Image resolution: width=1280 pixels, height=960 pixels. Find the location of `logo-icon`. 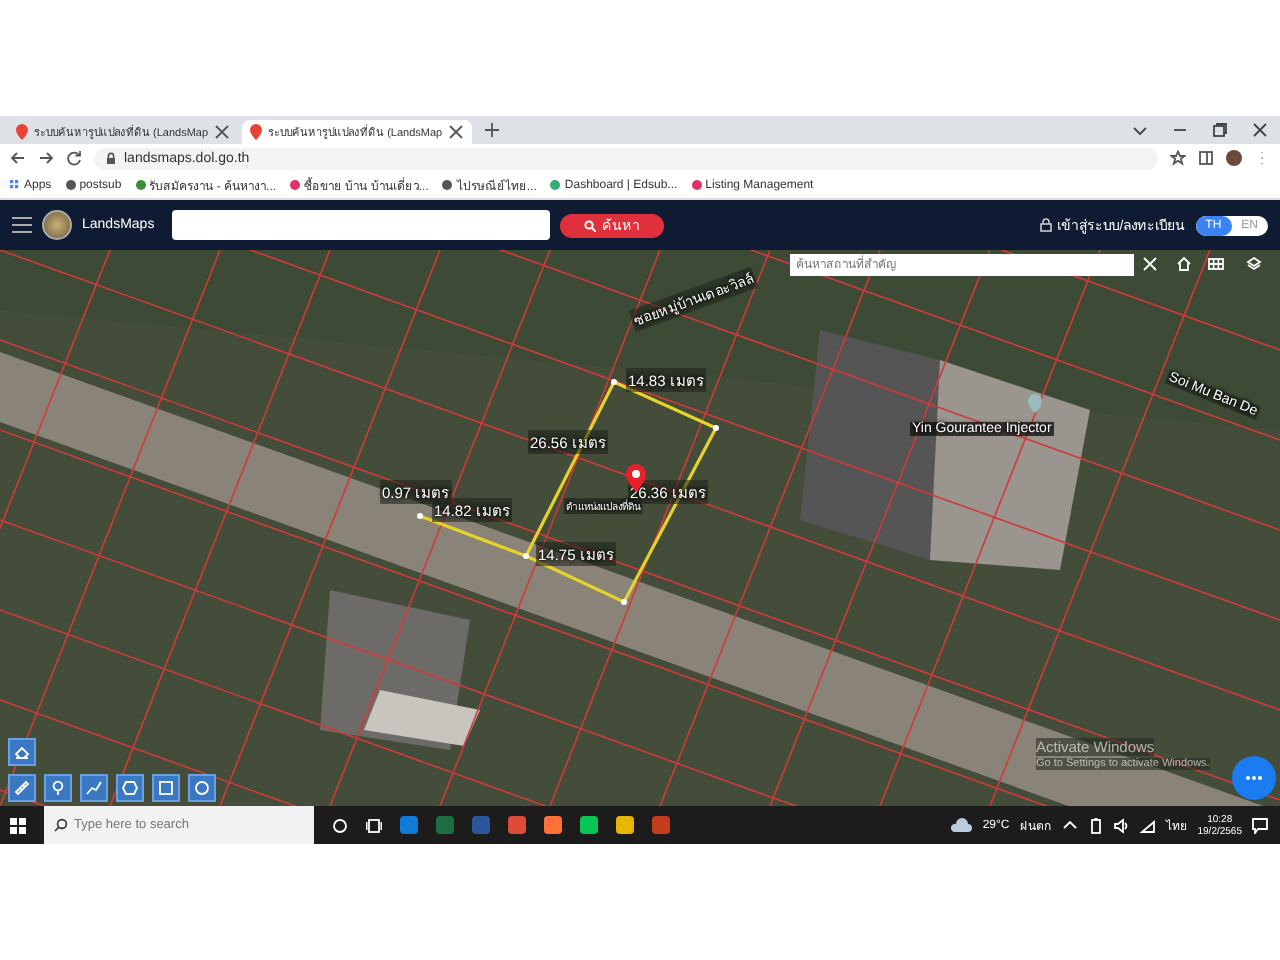

logo-icon is located at coordinates (57, 225).